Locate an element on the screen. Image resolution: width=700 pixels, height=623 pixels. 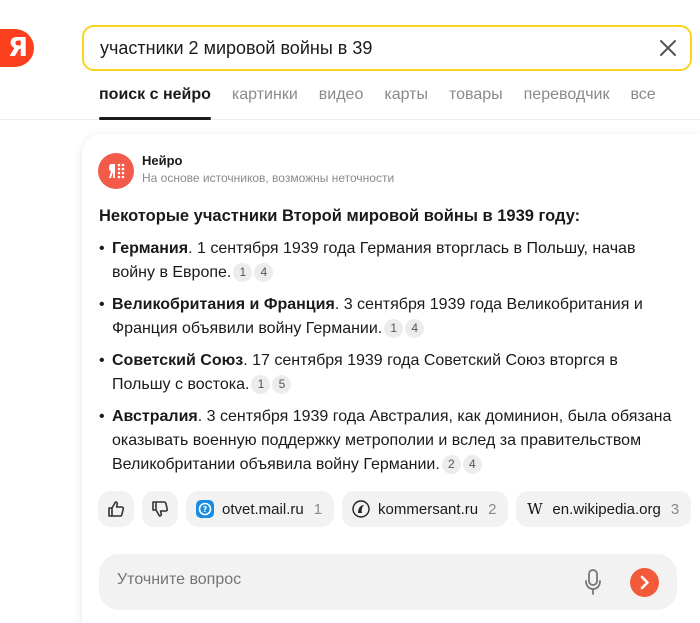
source-chip-otvet-mail: ? otvet.mail.ru 1 is located at coordinates (260, 509).